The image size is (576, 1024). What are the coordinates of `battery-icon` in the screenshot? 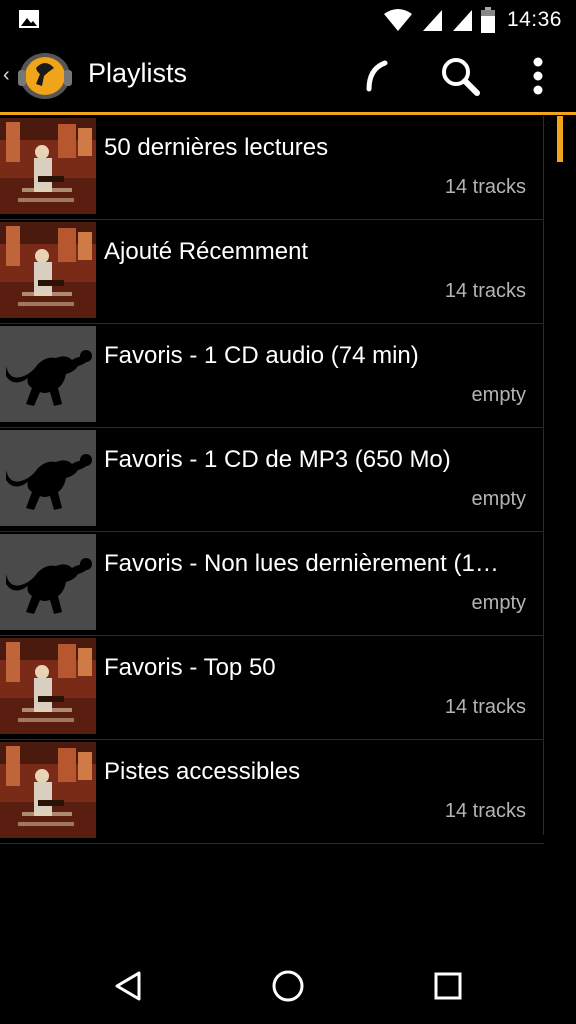 It's located at (487, 20).